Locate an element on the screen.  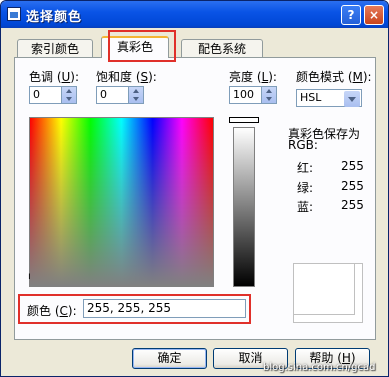
luminance-spinner is located at coordinates (268, 95).